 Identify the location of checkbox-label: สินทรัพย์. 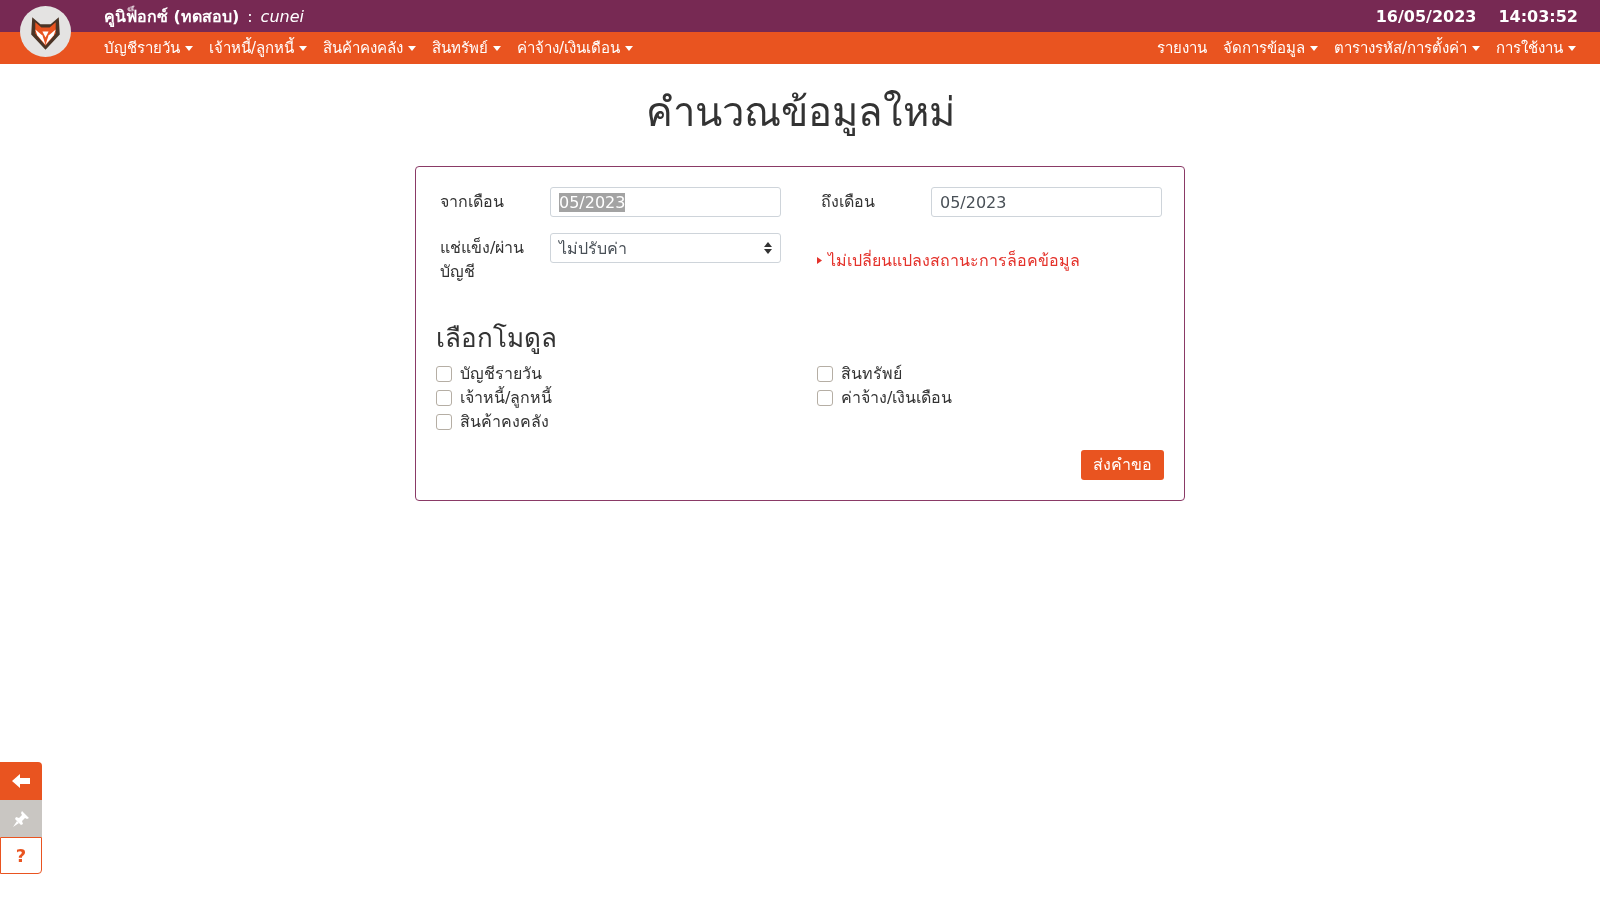
(871, 374).